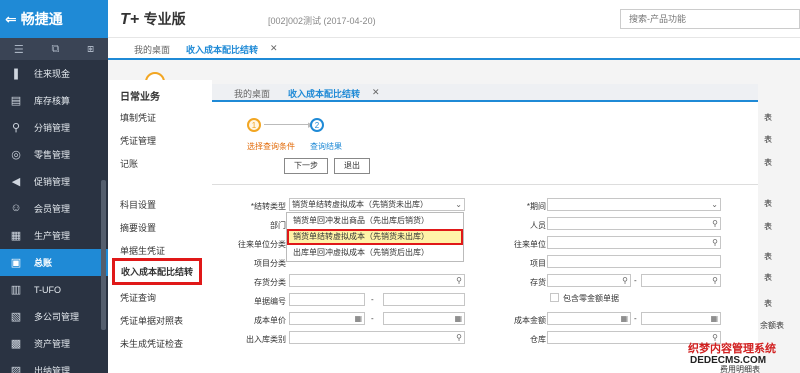 Image resolution: width=800 pixels, height=373 pixels. Describe the element at coordinates (54, 100) in the screenshot. I see `sidebar-item-inventory-accounting: ▤ 库存核算` at that location.